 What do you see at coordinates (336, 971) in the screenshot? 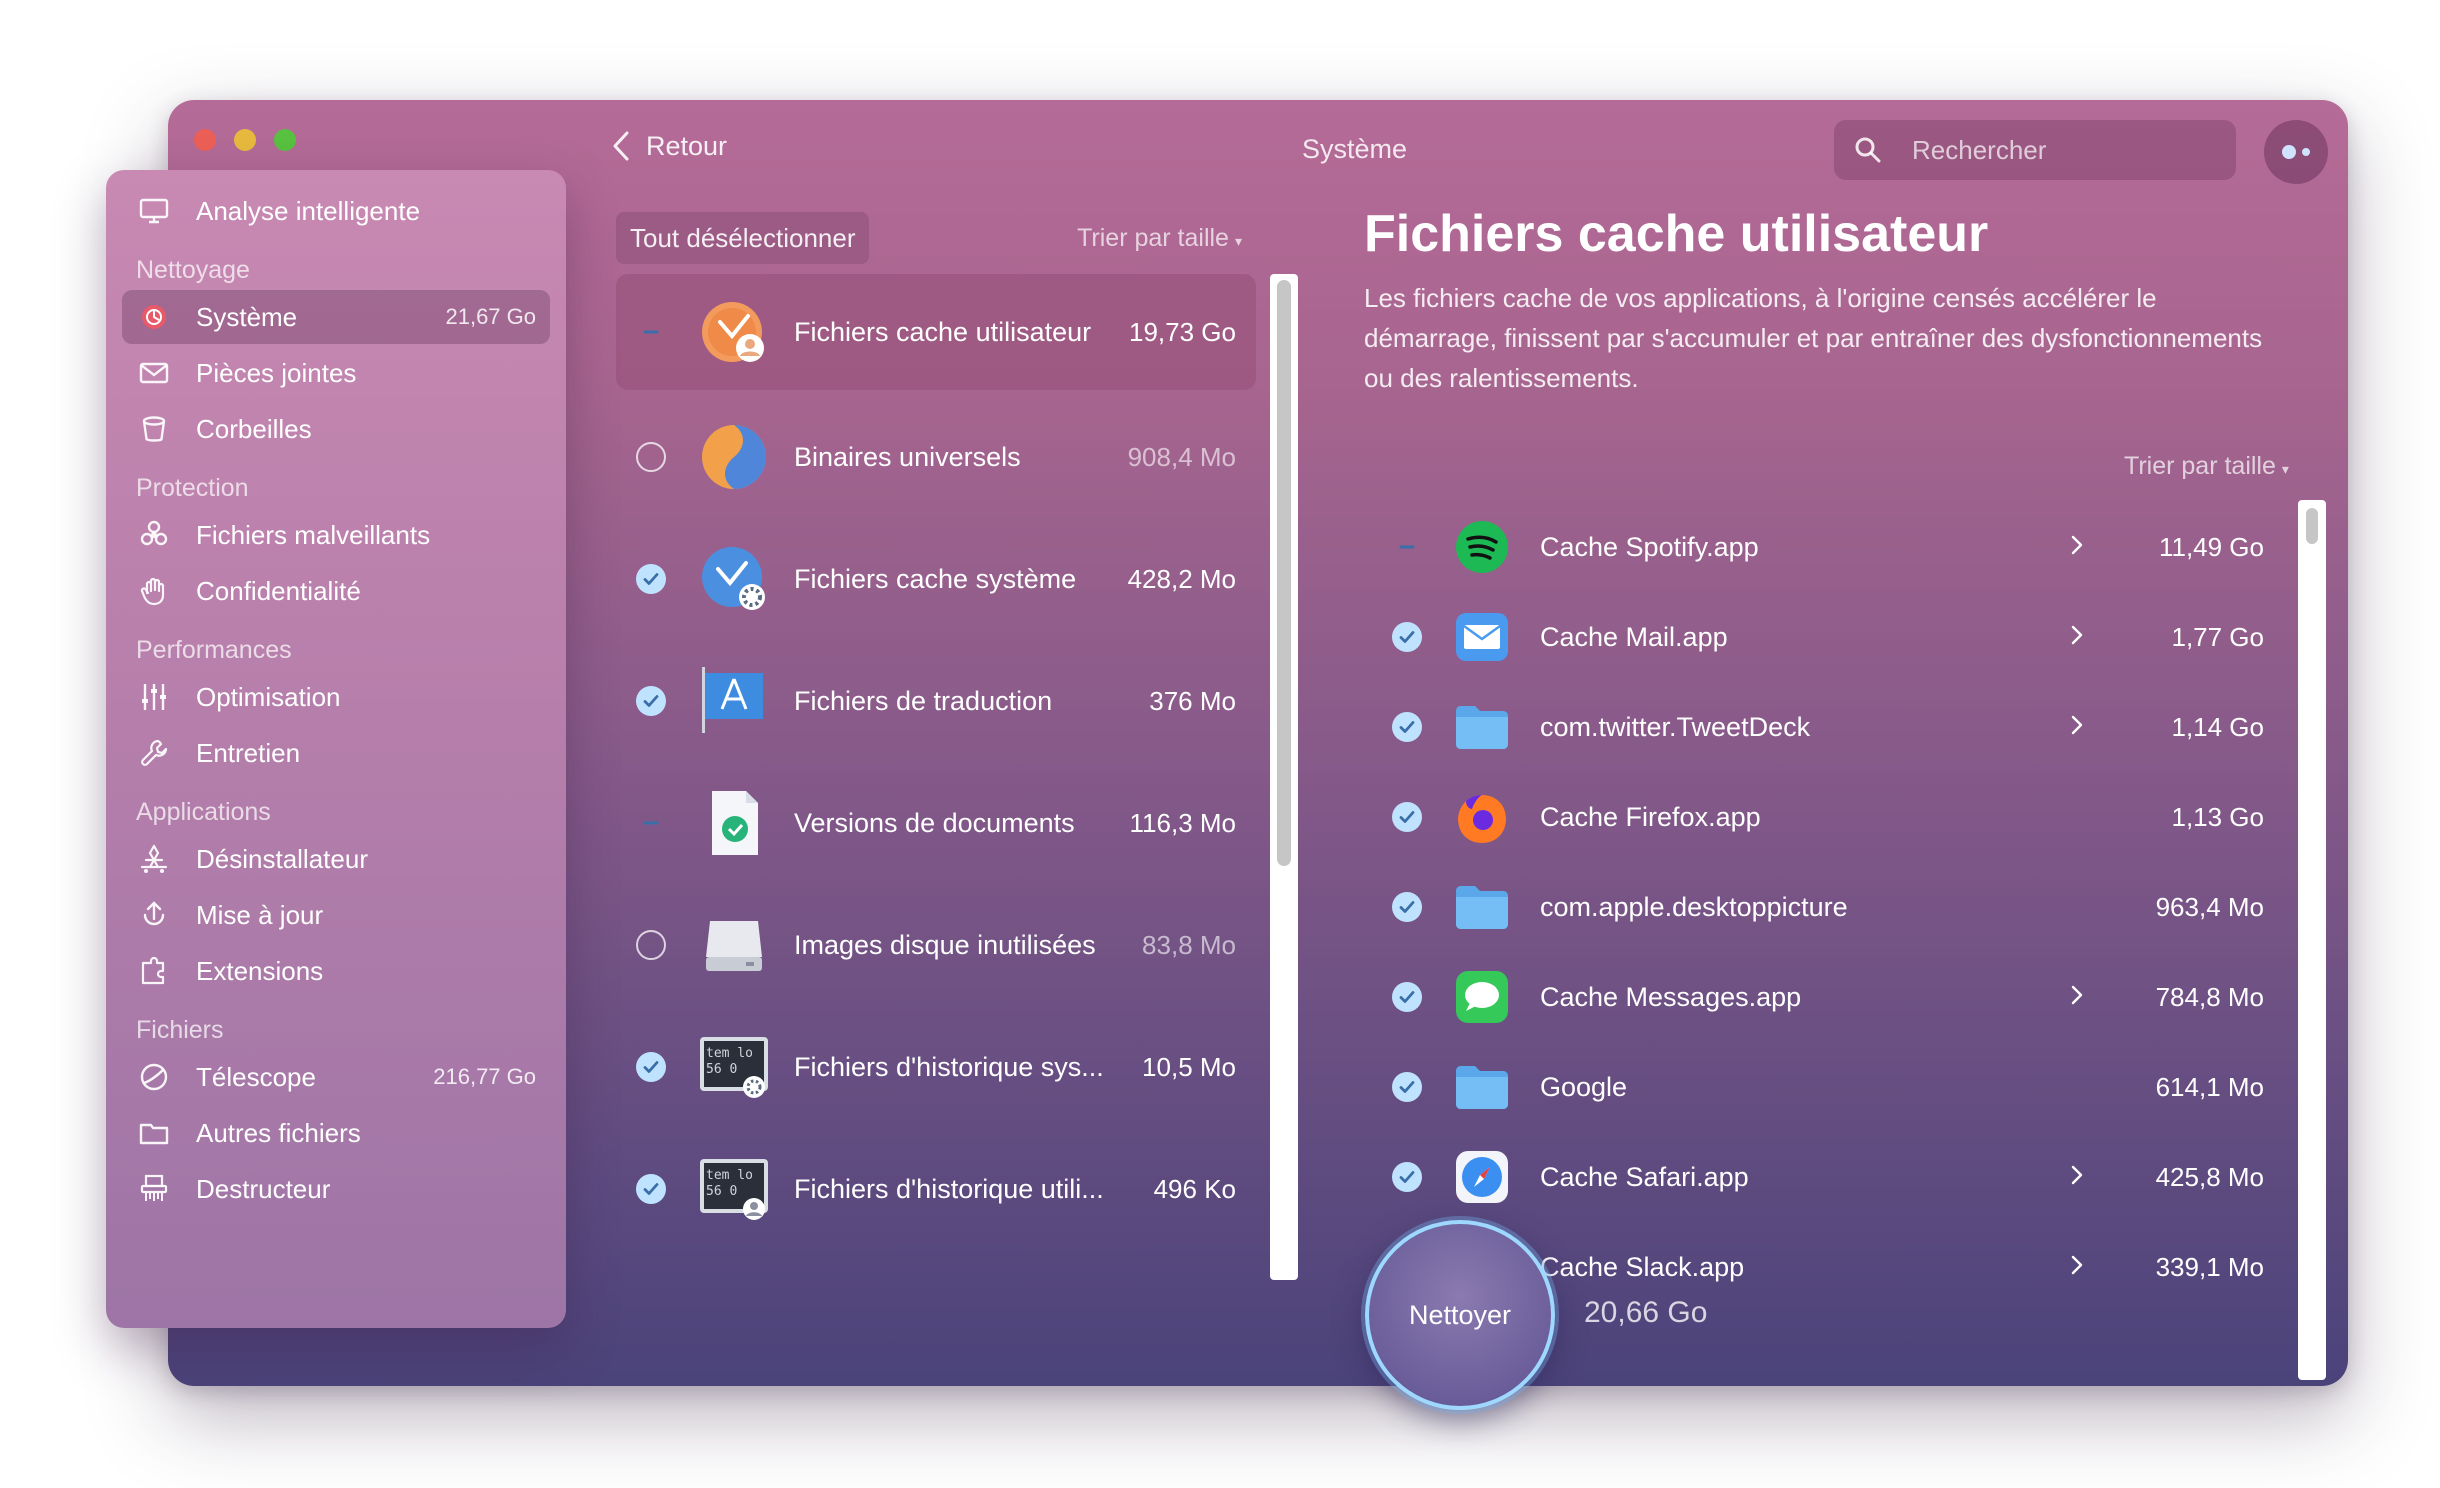
I see `sidebar-item-extensions: Extensions` at bounding box center [336, 971].